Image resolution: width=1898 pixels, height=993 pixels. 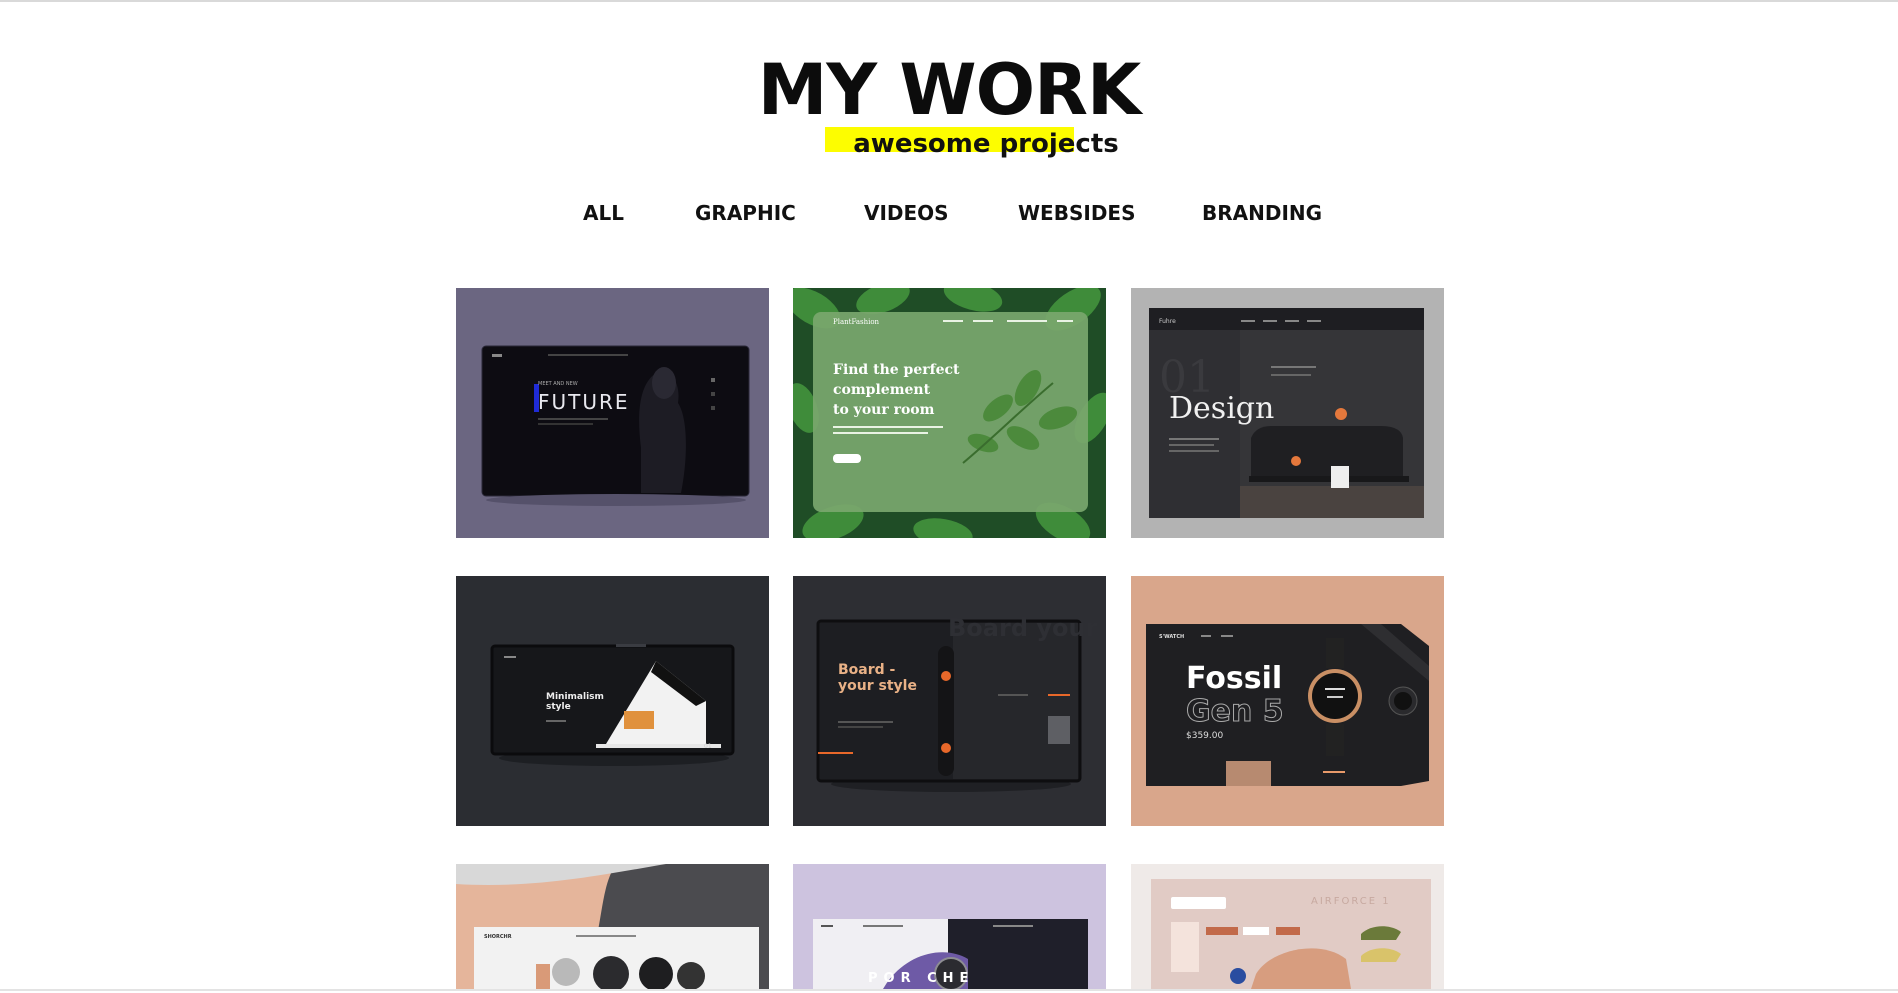 What do you see at coordinates (986, 144) in the screenshot?
I see `page-subtitle: awesome projects` at bounding box center [986, 144].